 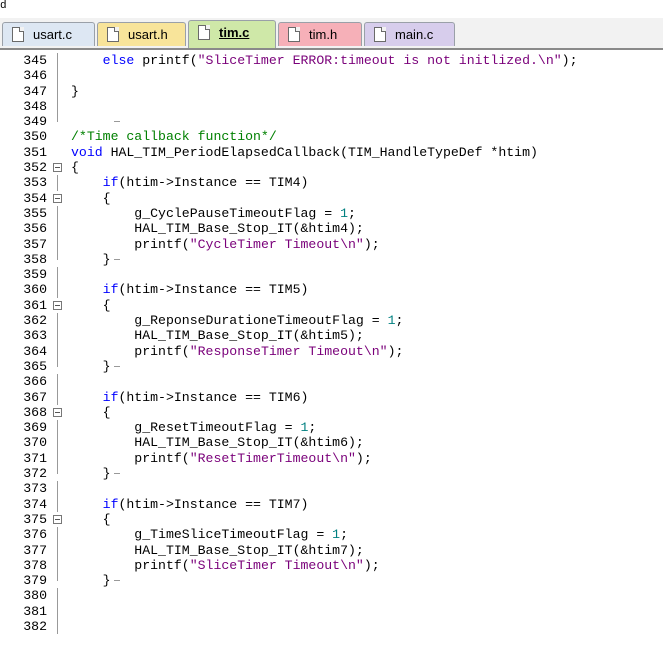 I want to click on tab-usart-c: usart.c, so click(x=48, y=34).